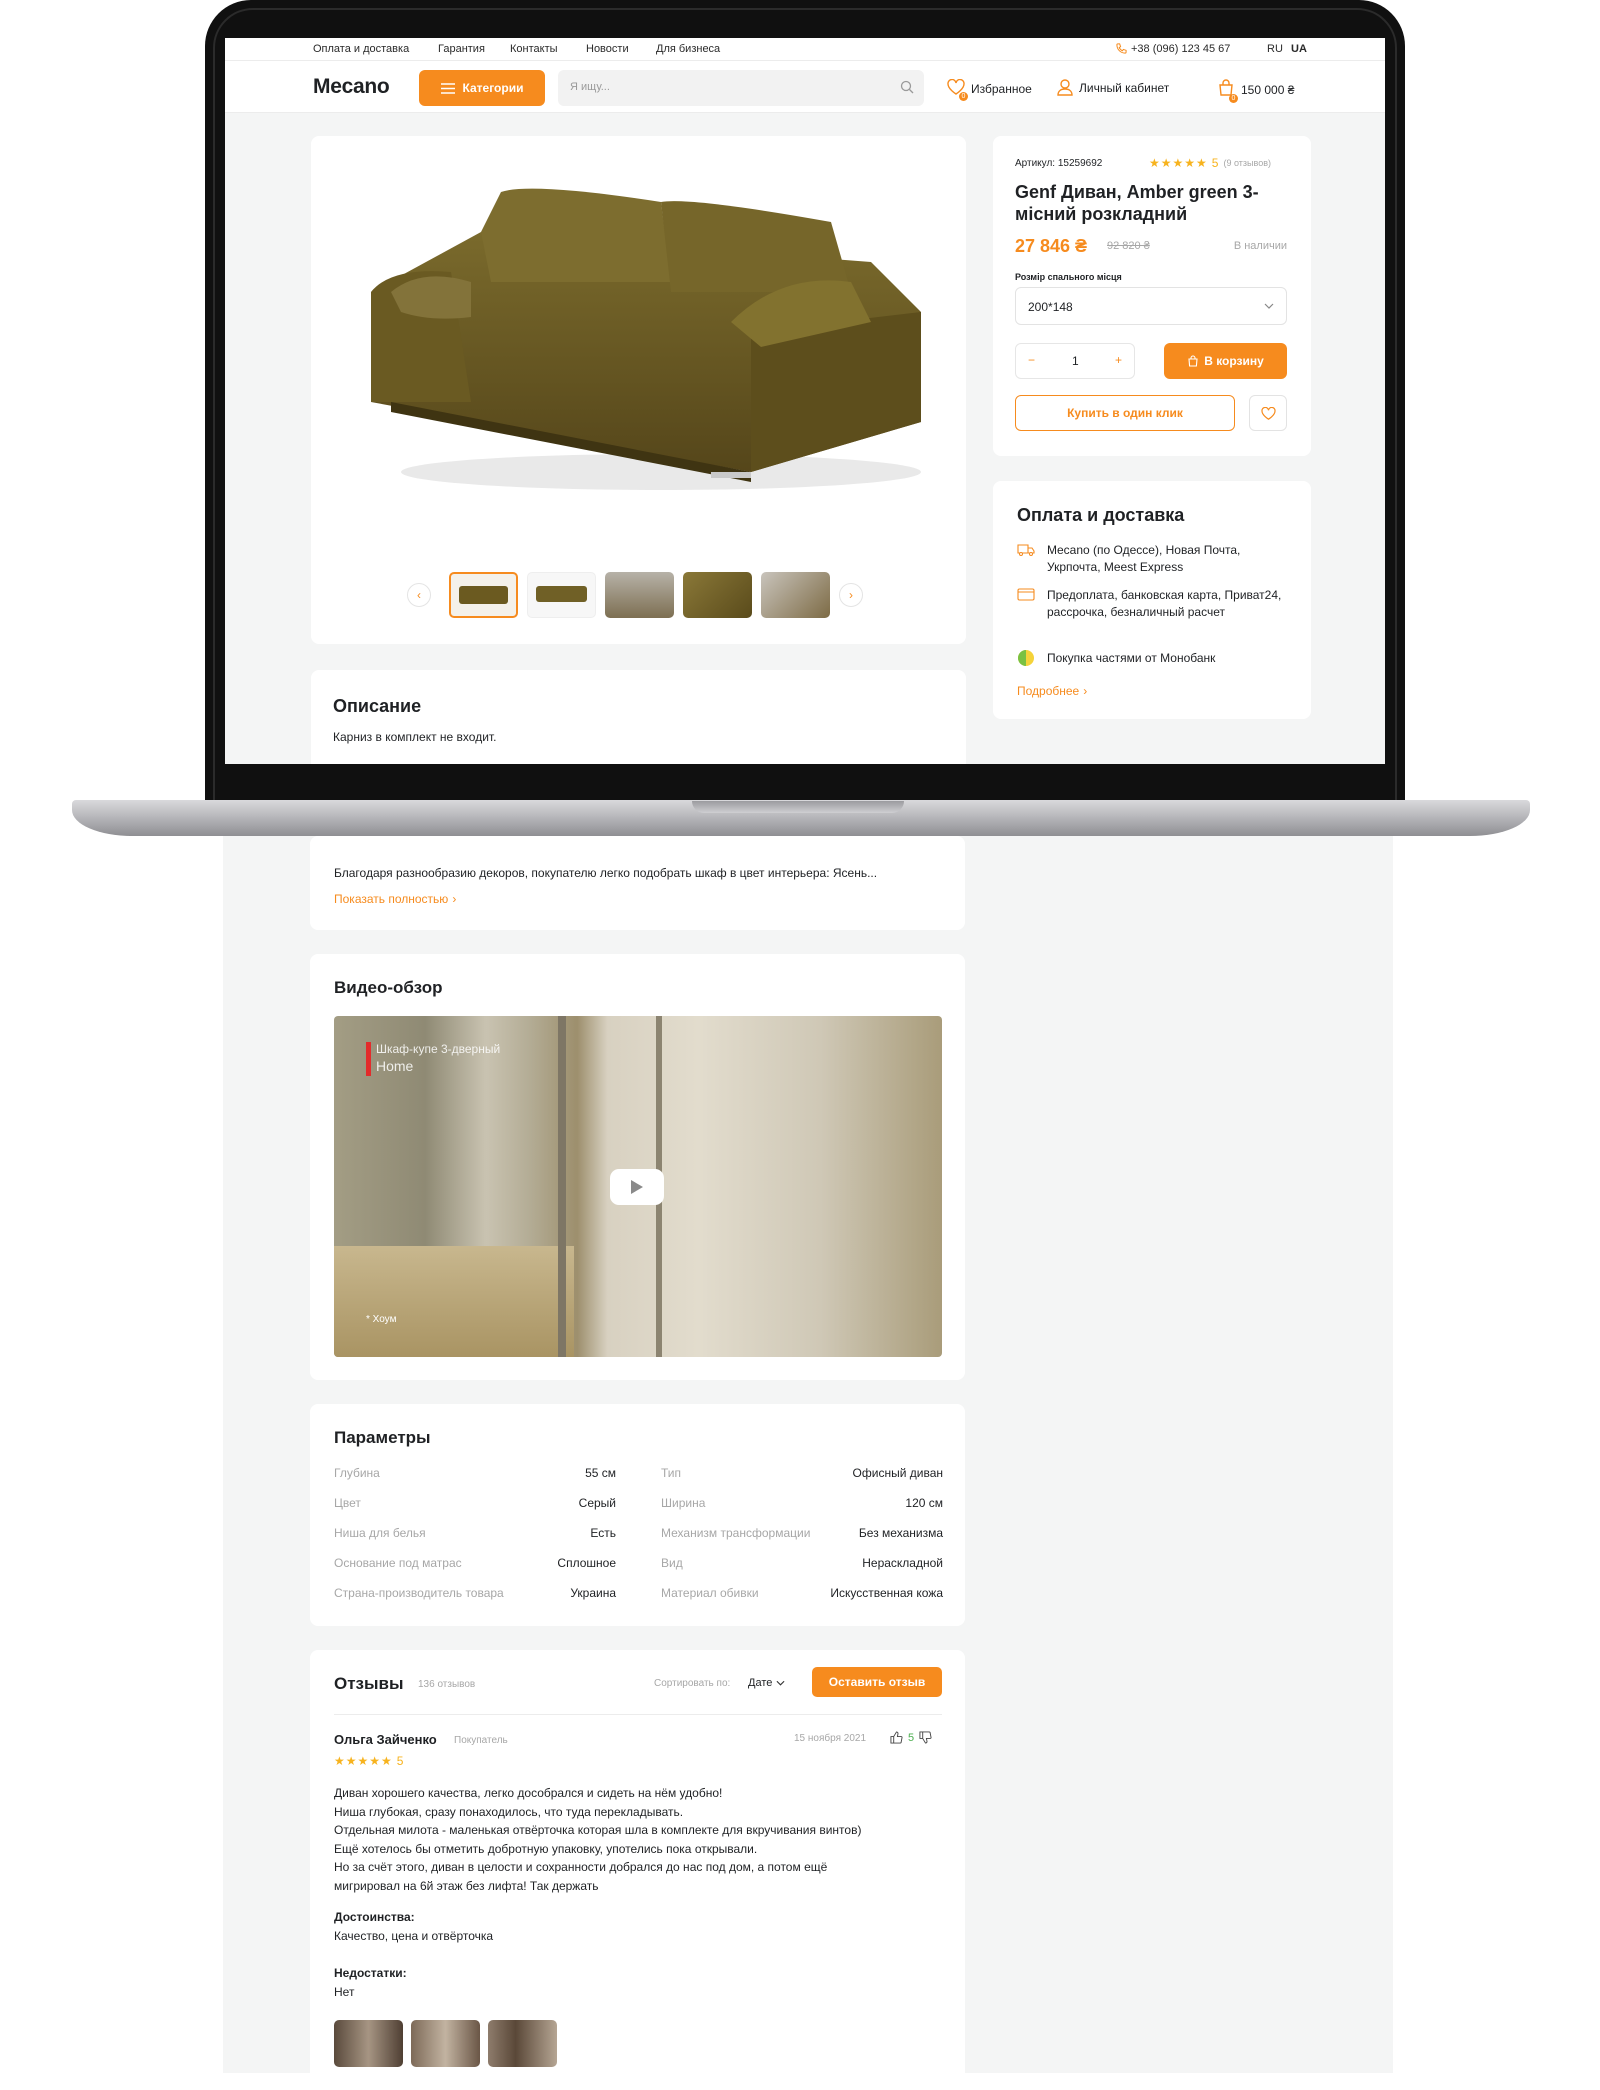 This screenshot has width=1600, height=2090. I want to click on thumbs-up-icon, so click(896, 1737).